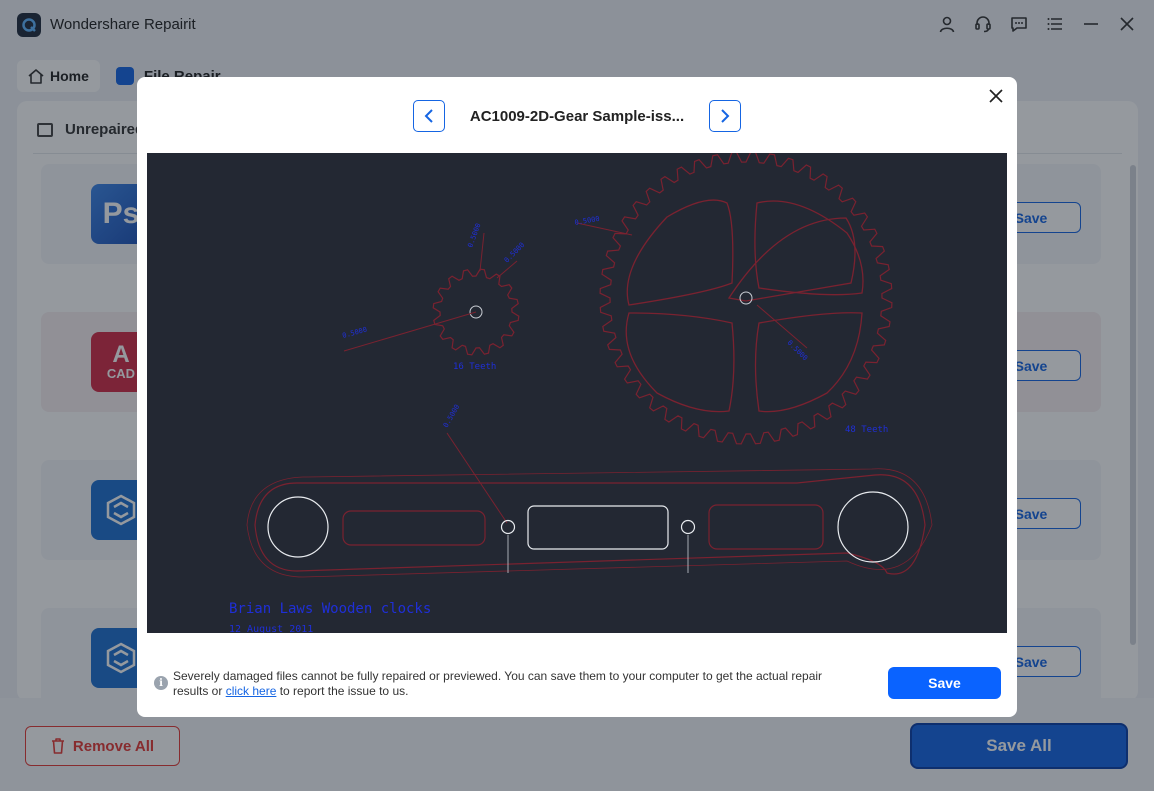  I want to click on large-gear-label: 48 Teeth, so click(866, 430).